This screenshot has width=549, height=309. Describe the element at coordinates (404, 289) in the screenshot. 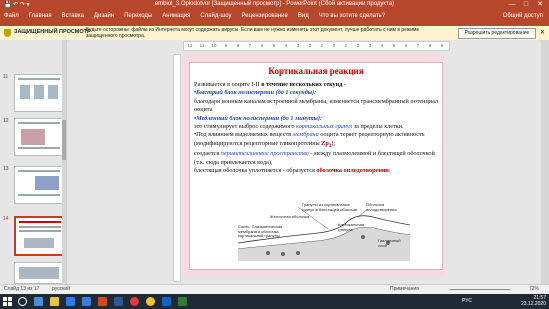

I see `notes-button: Примечания` at that location.